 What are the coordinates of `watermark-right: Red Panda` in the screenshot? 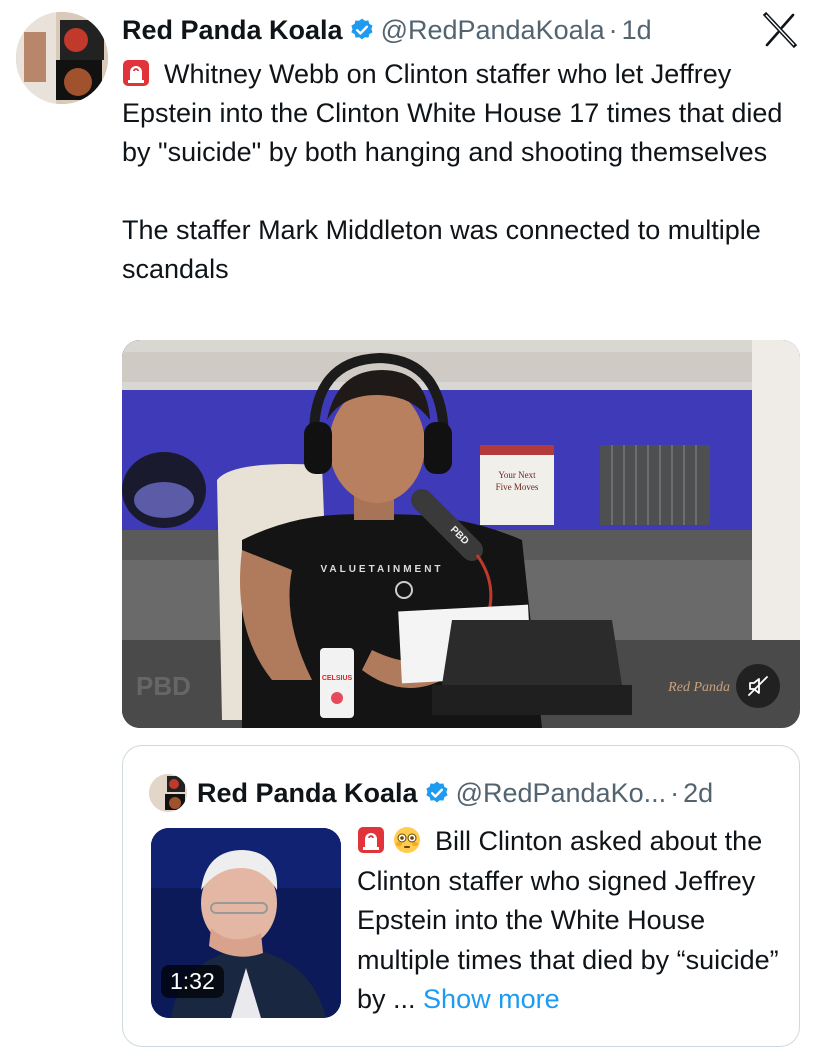 It's located at (699, 687).